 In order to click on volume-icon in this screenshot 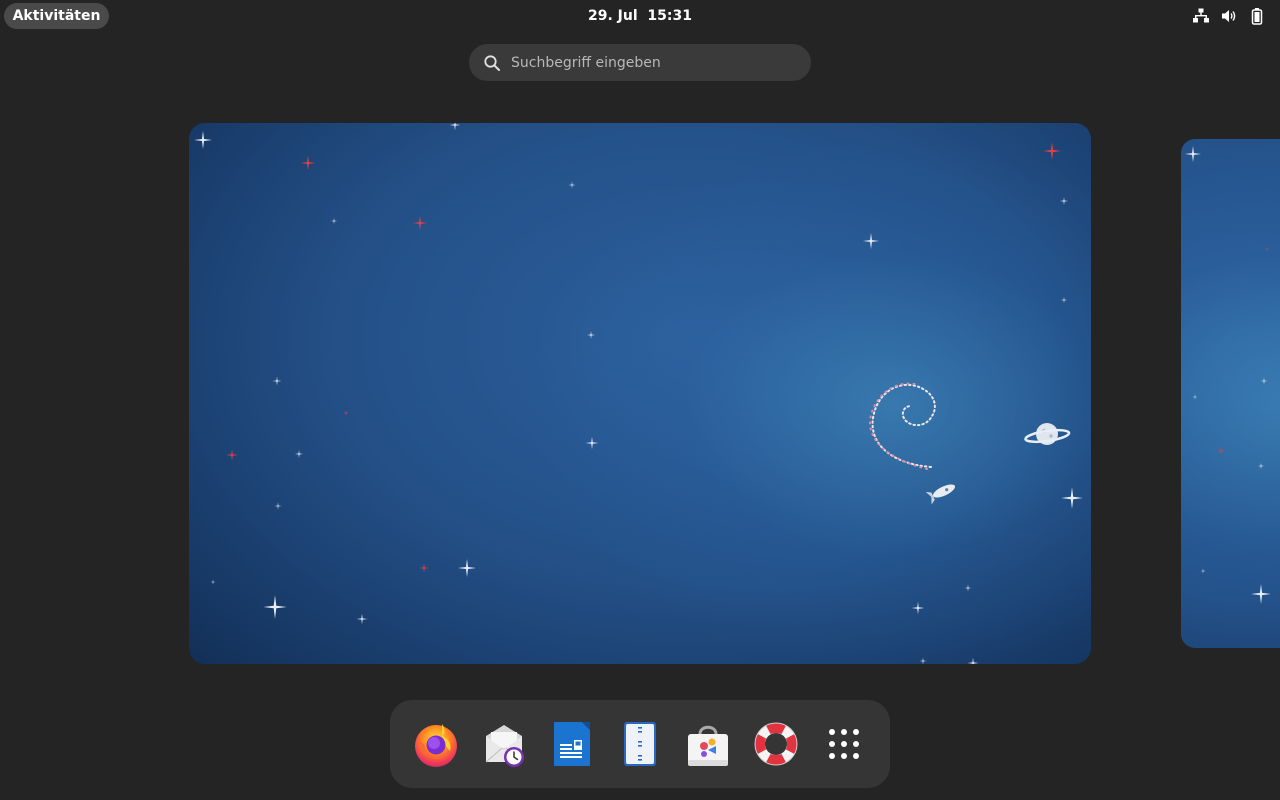, I will do `click(1229, 16)`.